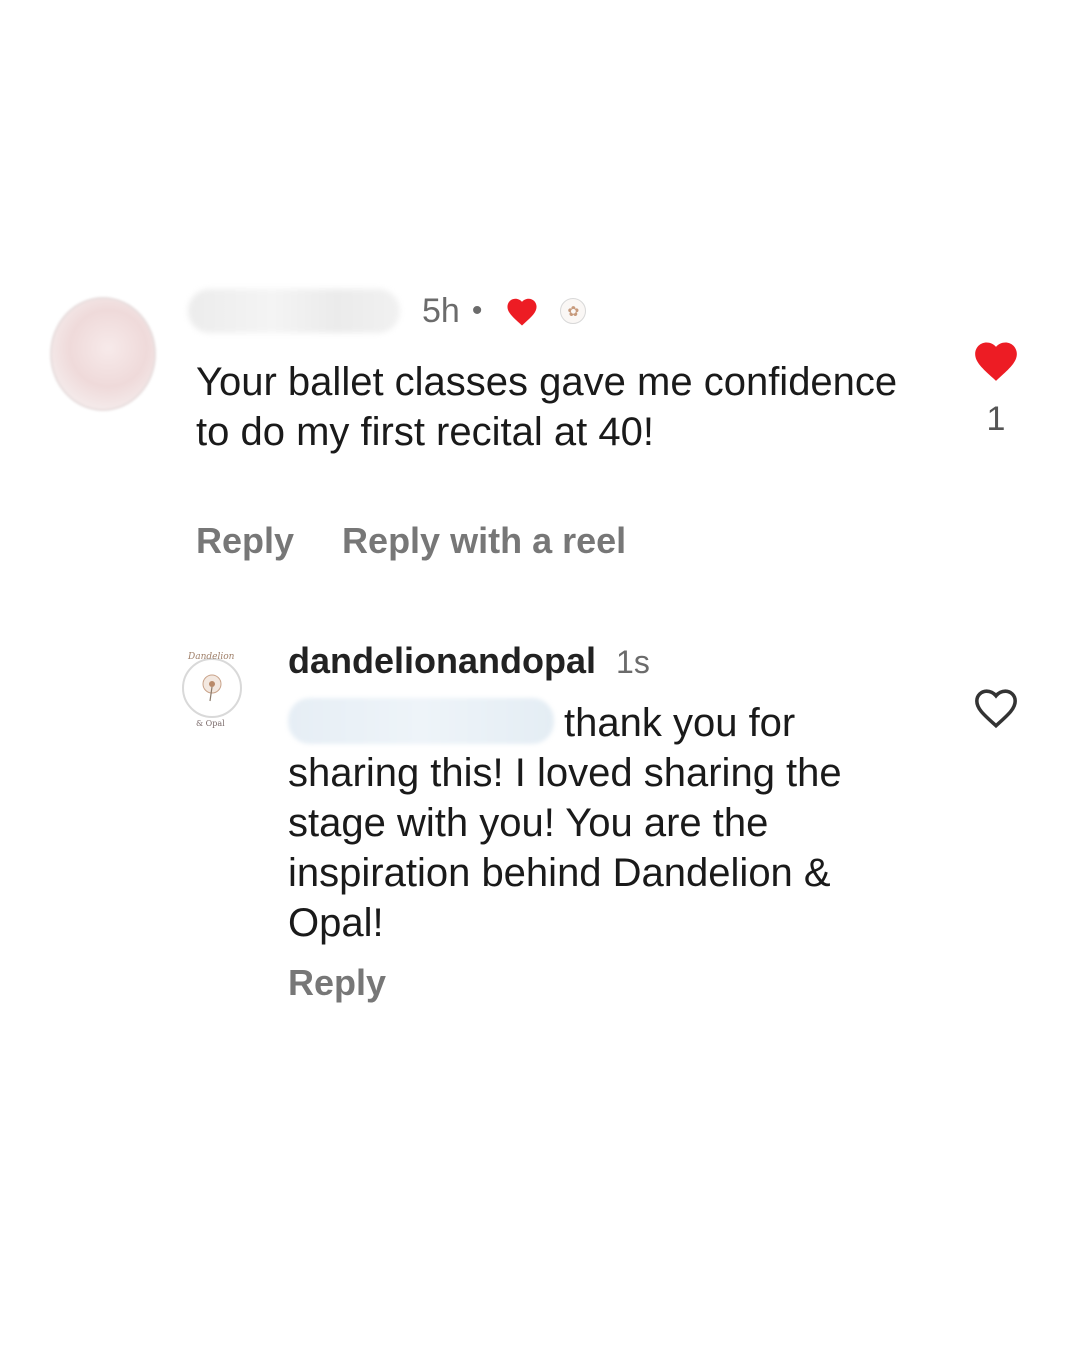 This screenshot has height=1350, width=1080. I want to click on comment-timestamp: 5h, so click(441, 310).